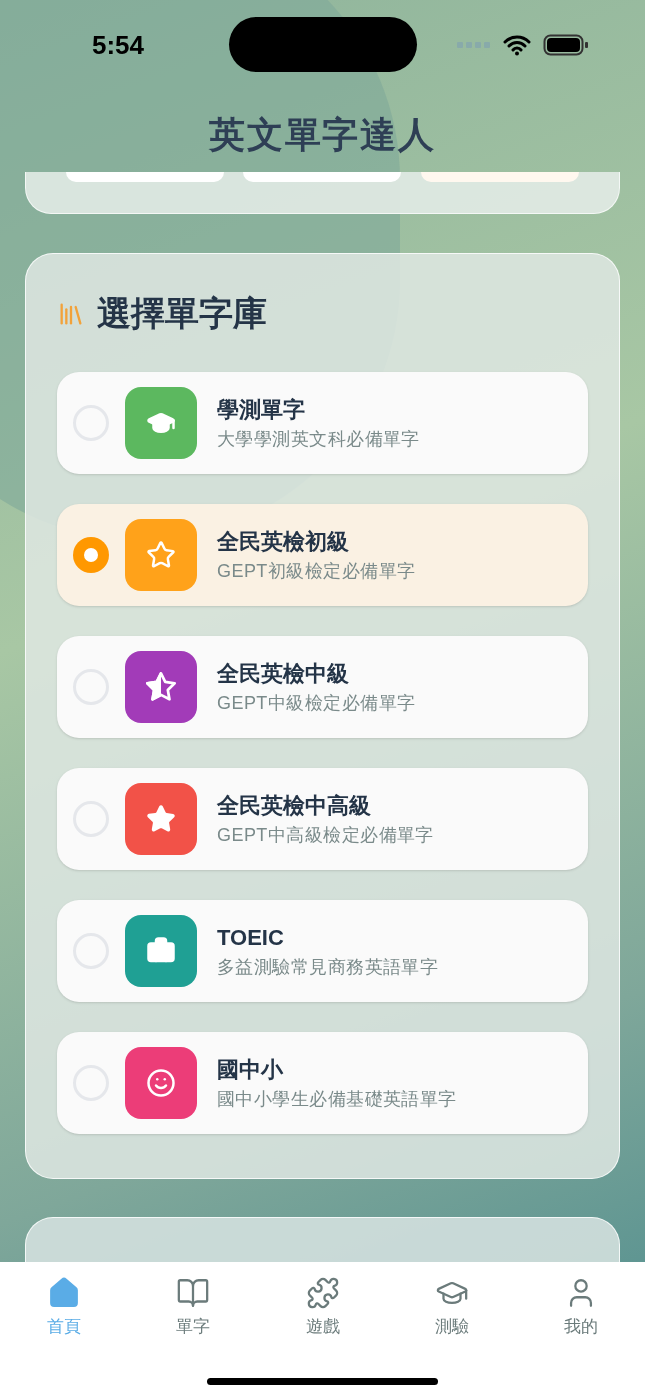 This screenshot has width=645, height=1398. I want to click on status-time: 5:54, so click(118, 45).